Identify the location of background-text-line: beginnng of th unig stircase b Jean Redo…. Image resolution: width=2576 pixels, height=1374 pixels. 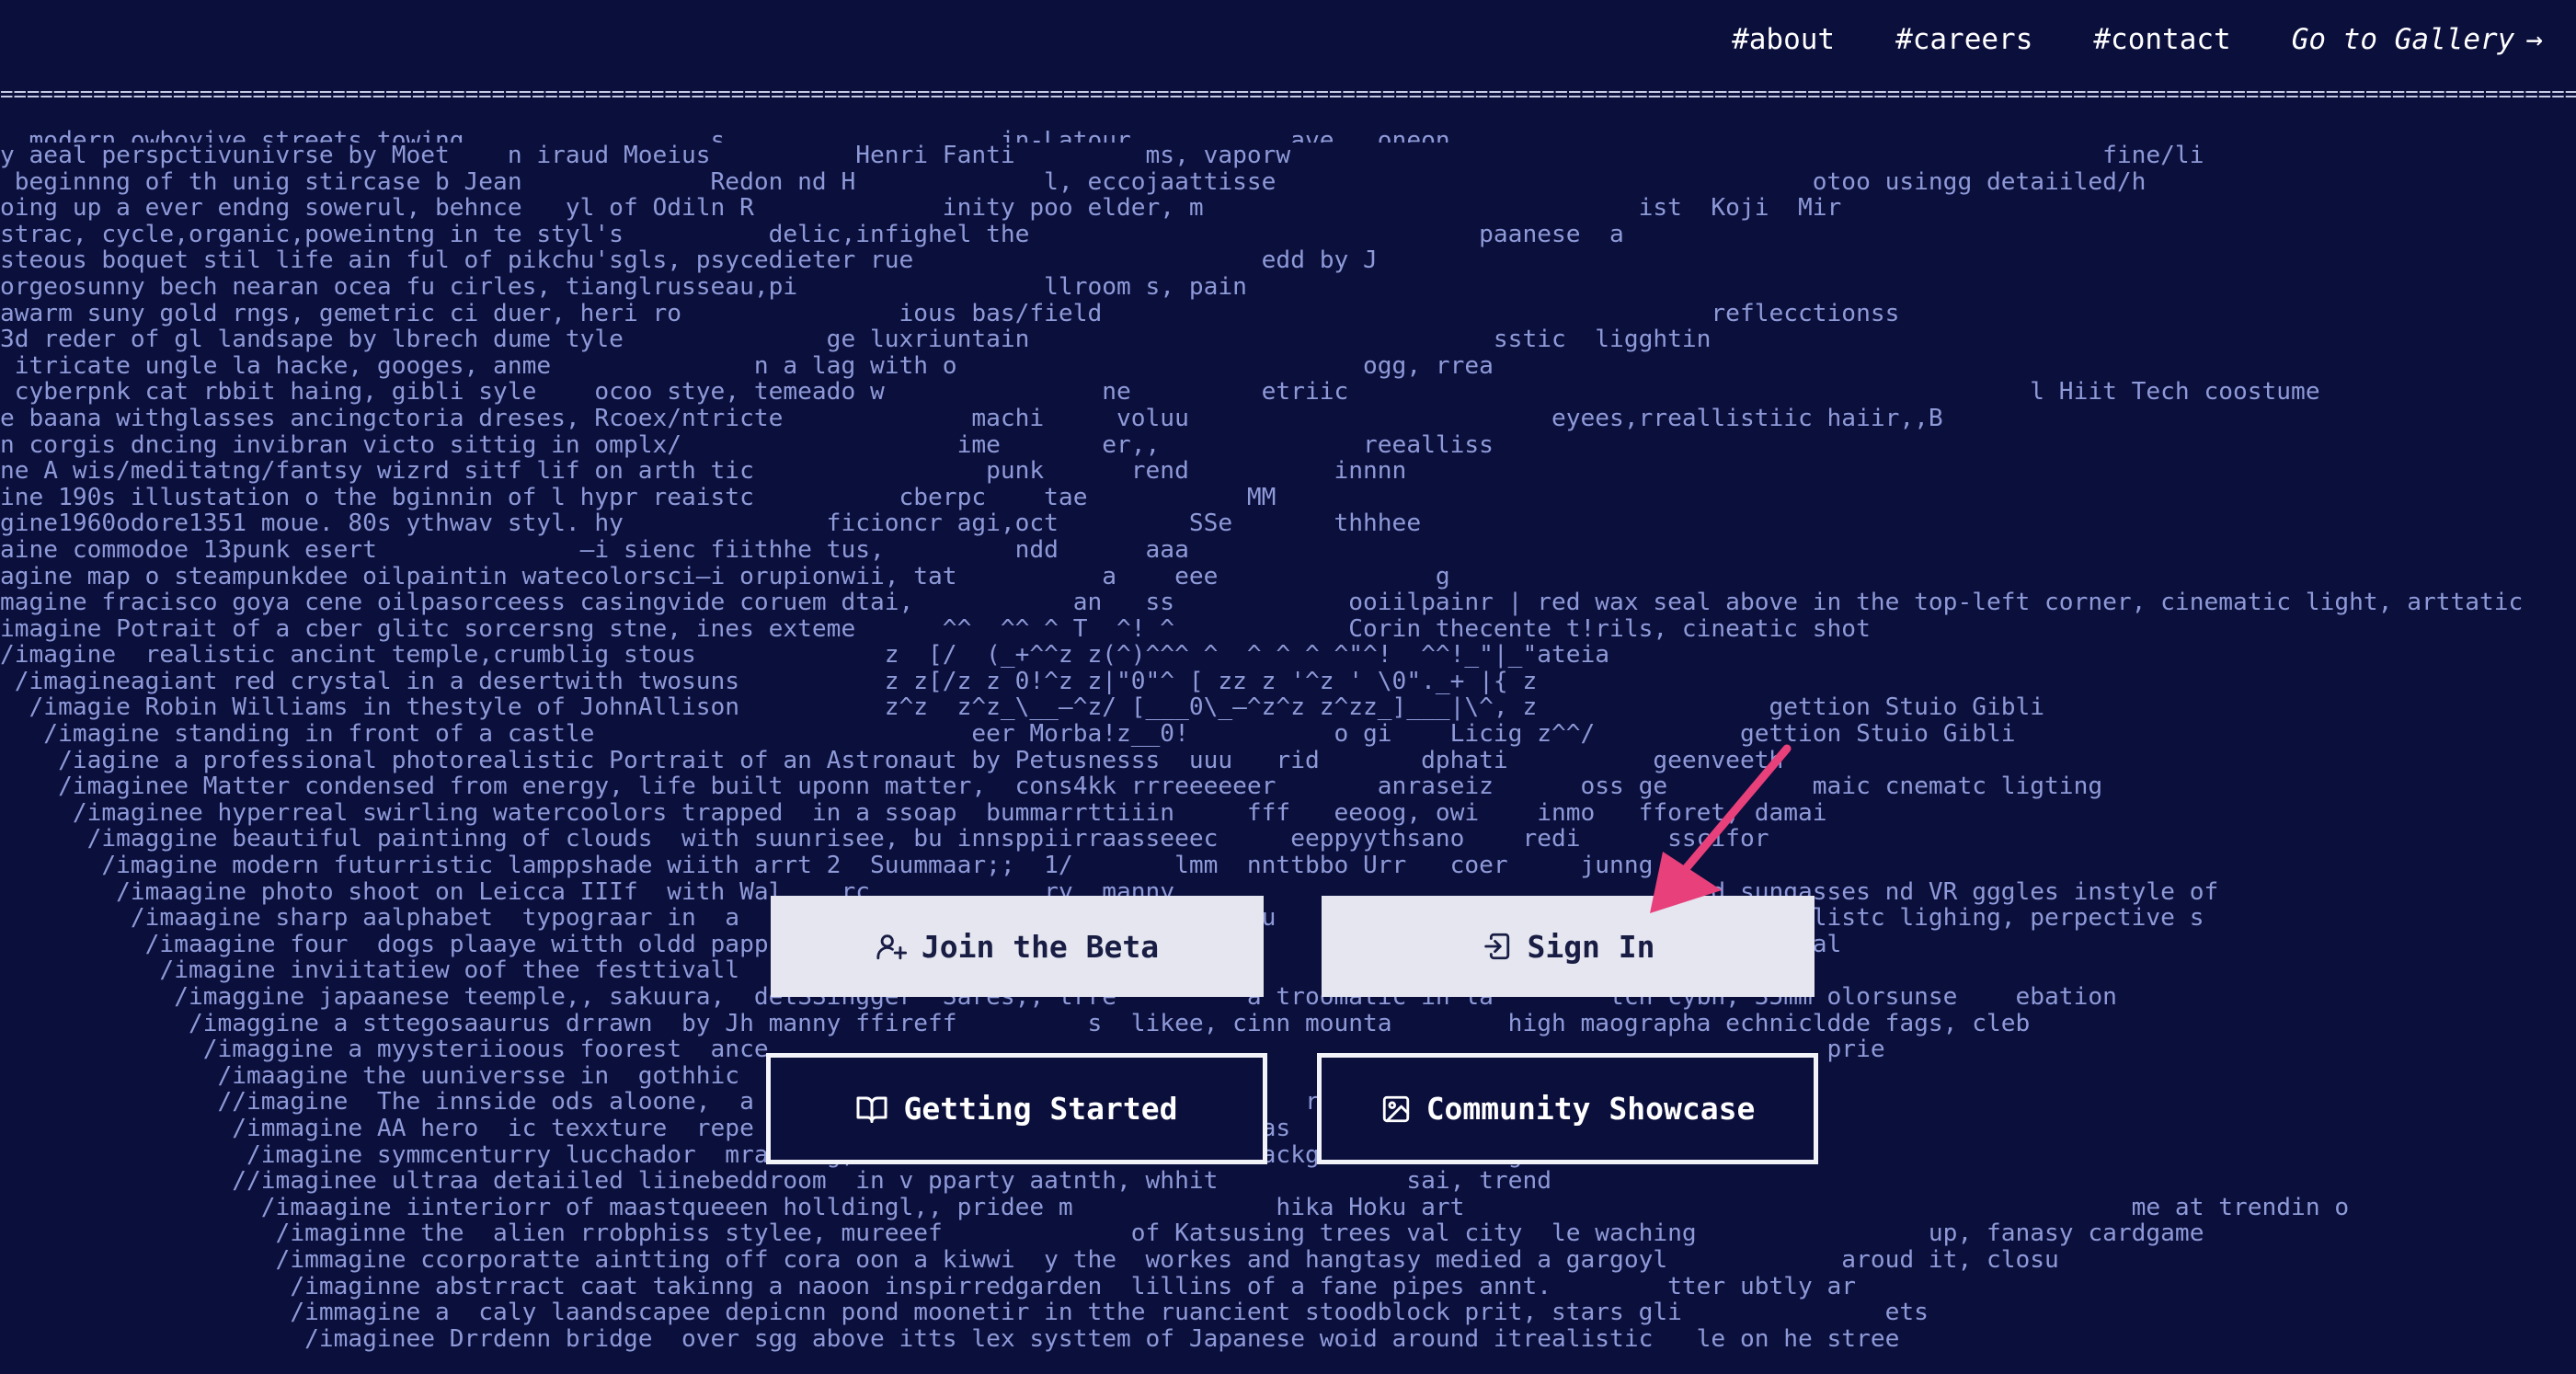
(1074, 182).